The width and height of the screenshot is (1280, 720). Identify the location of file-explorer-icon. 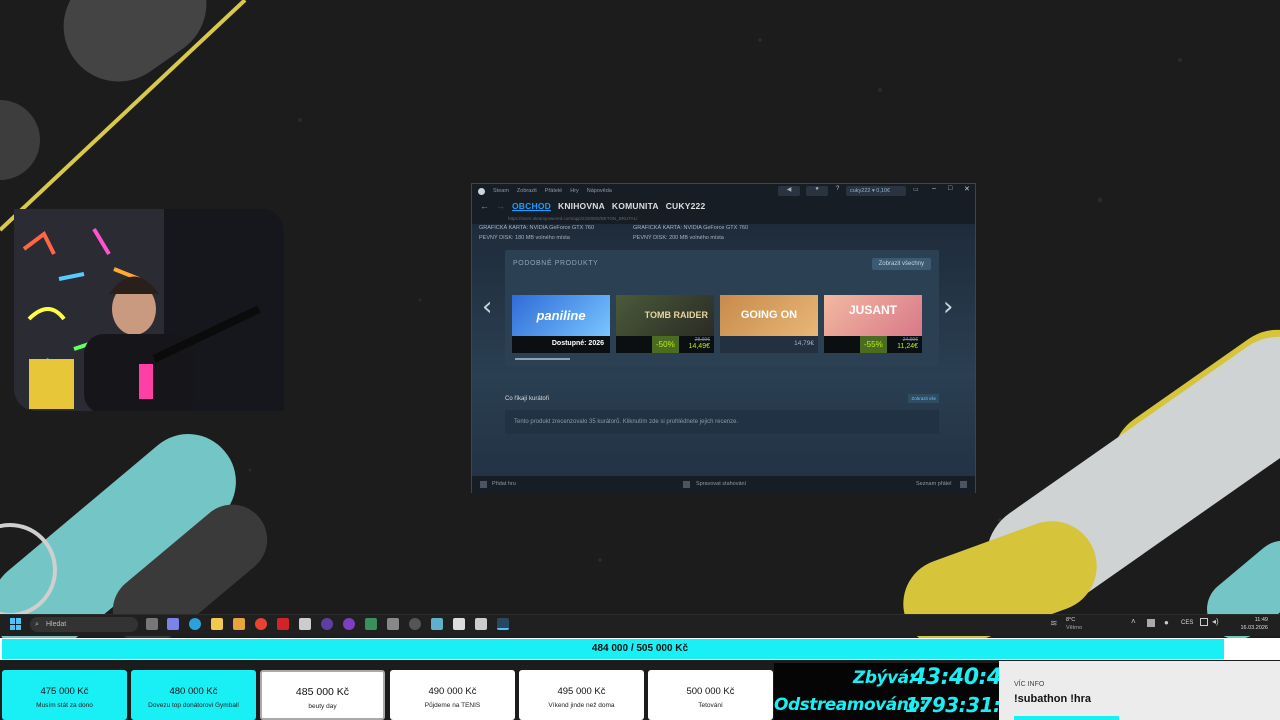
(217, 624).